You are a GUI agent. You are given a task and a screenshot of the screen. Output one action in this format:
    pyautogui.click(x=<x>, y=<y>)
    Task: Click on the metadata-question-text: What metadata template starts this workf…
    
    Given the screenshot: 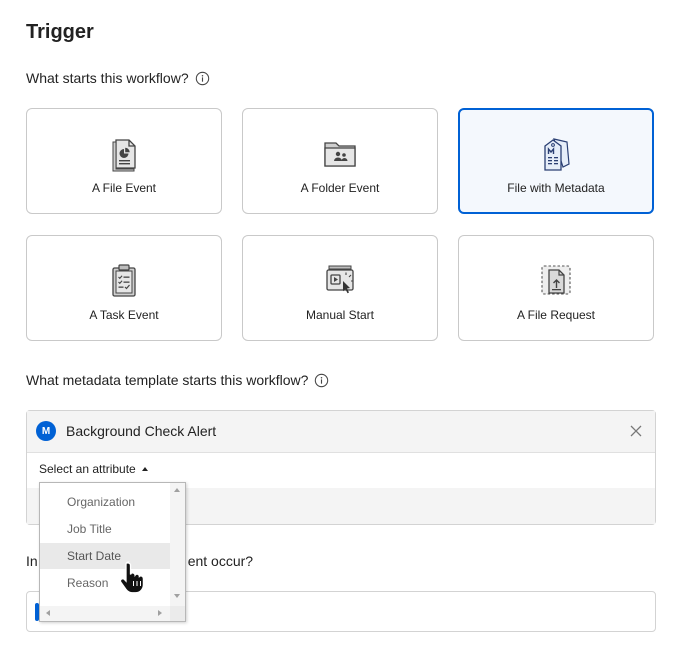 What is the action you would take?
    pyautogui.click(x=167, y=380)
    